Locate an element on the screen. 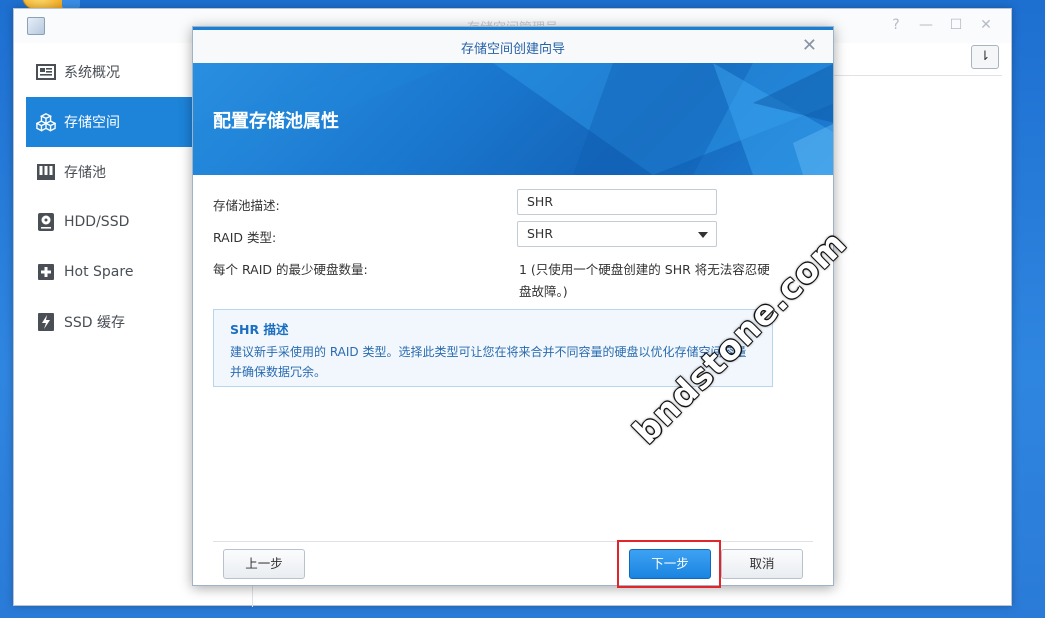  sidebar-item-hot-spare: Hot Spare is located at coordinates (110, 272).